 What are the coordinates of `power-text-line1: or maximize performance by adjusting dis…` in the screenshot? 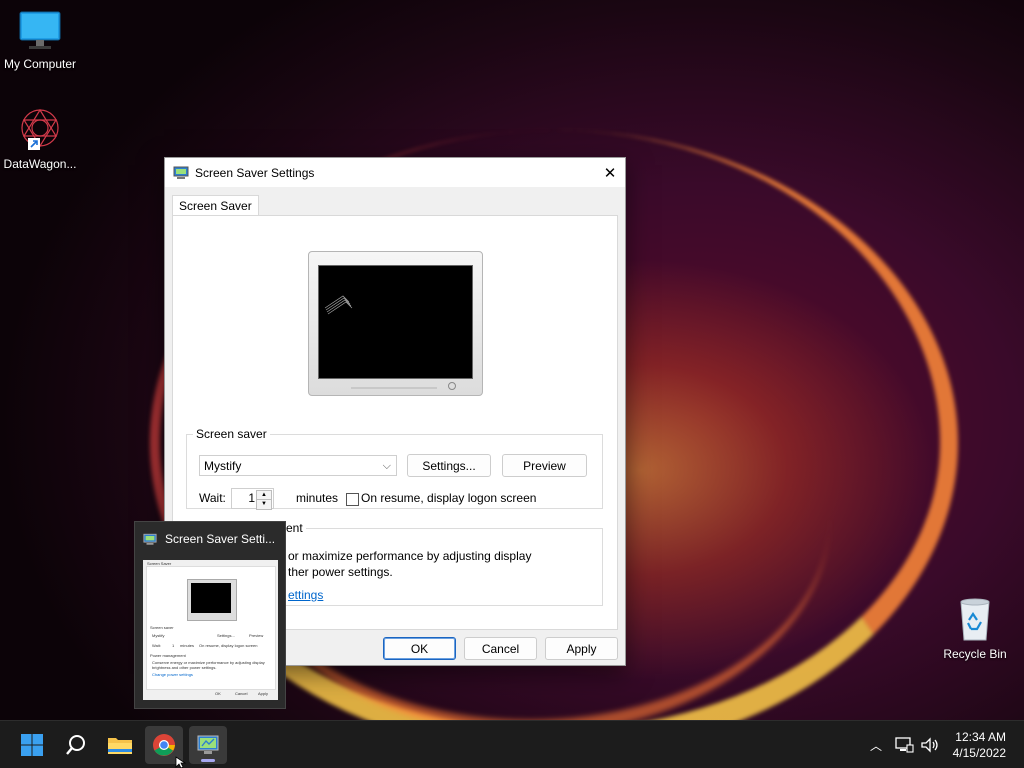 It's located at (410, 556).